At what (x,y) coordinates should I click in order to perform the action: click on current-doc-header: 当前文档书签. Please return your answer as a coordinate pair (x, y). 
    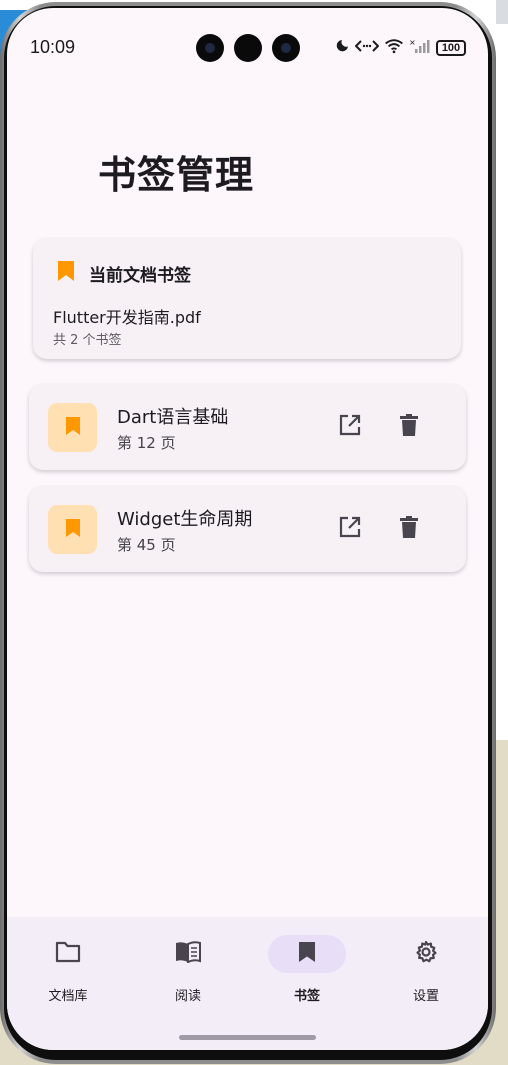
    Looking at the image, I should click on (124, 273).